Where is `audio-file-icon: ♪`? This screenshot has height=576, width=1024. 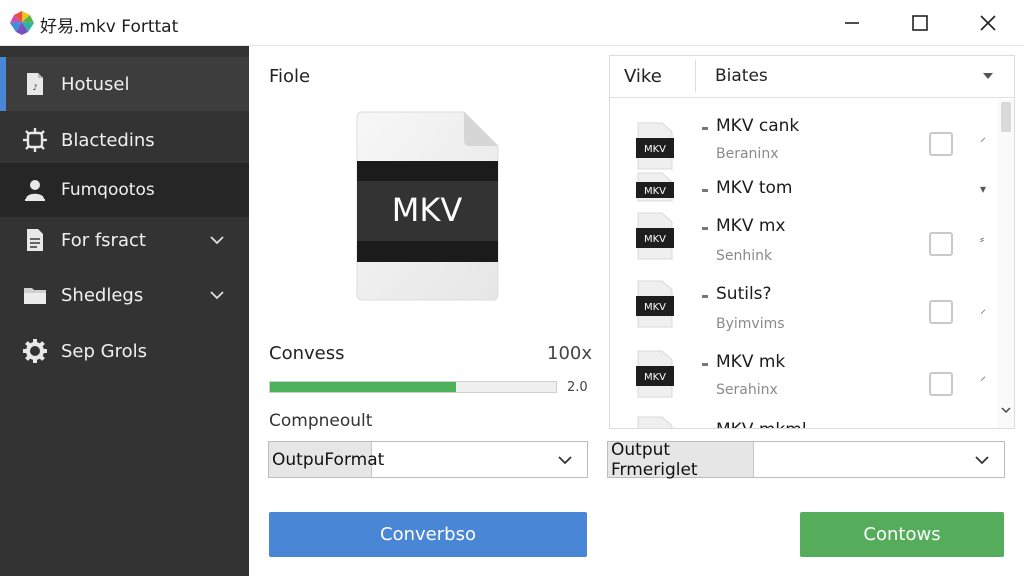 audio-file-icon: ♪ is located at coordinates (35, 84).